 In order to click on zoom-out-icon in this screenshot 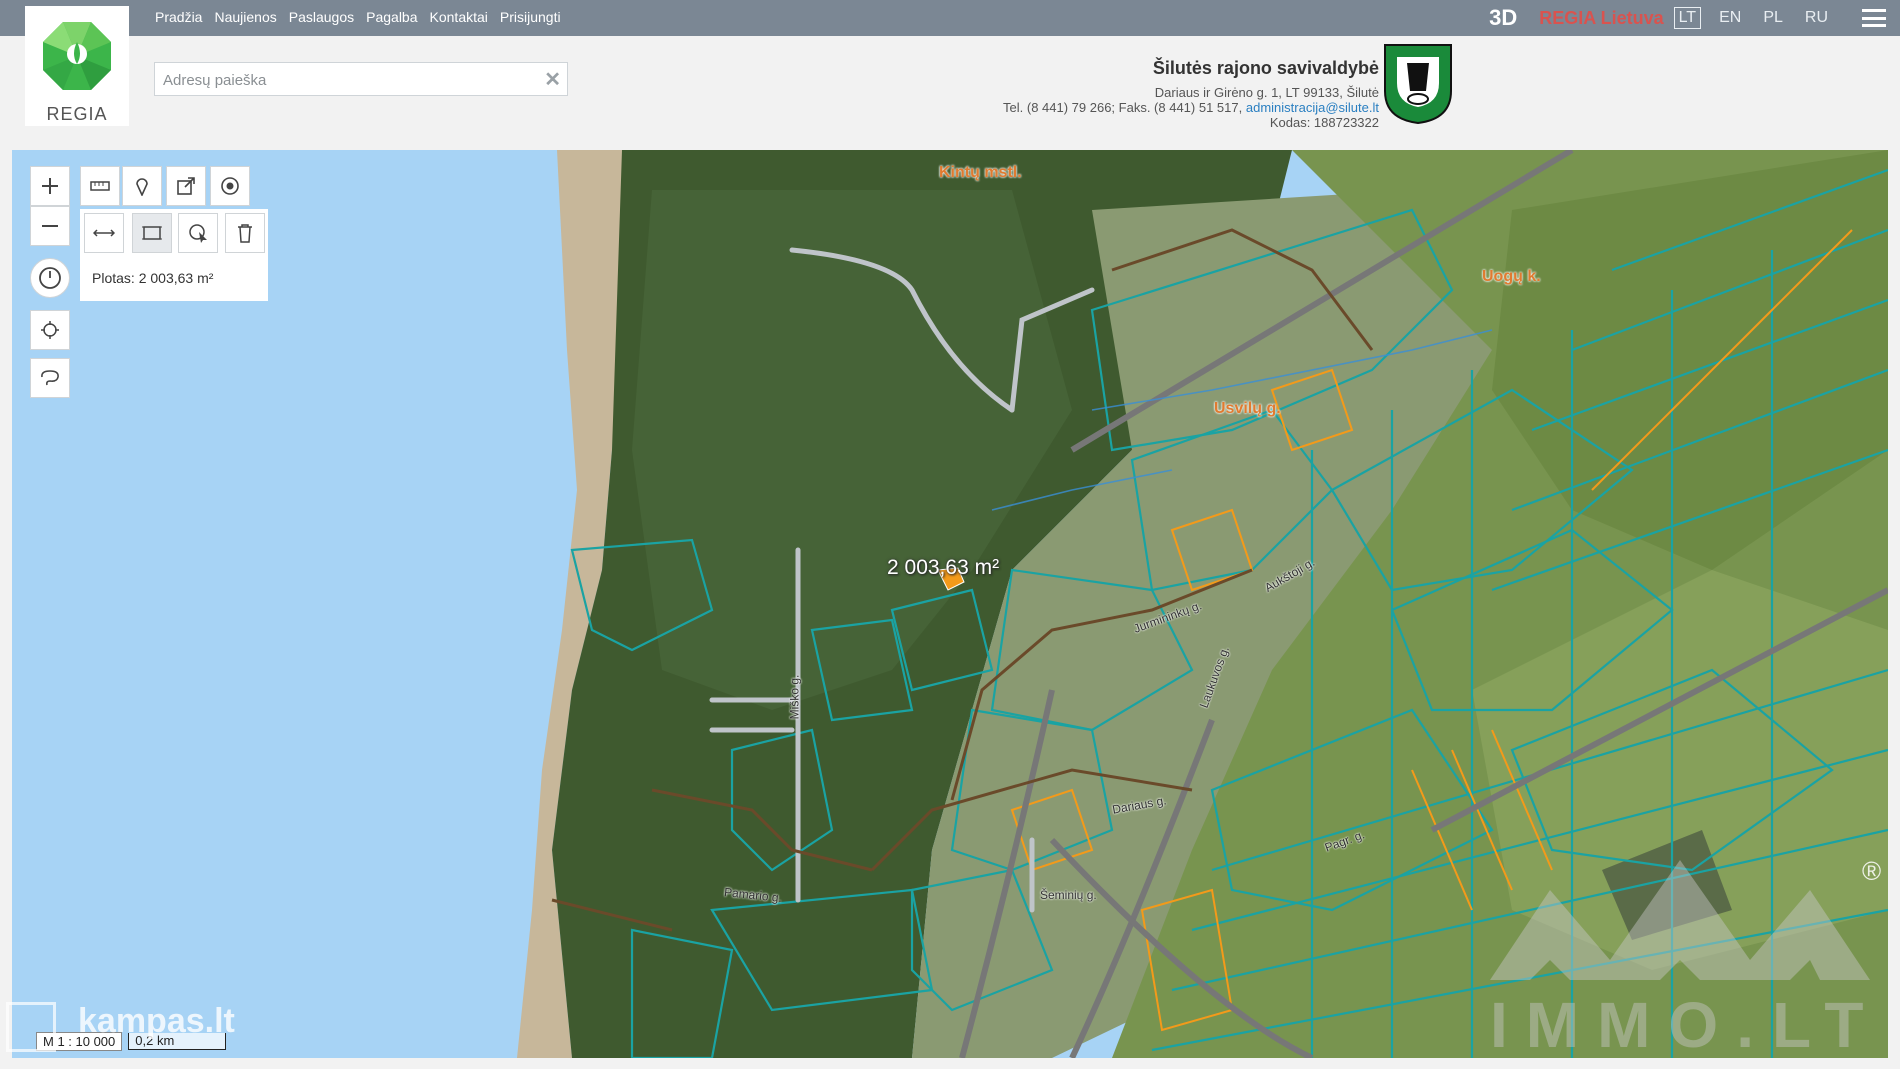, I will do `click(50, 226)`.